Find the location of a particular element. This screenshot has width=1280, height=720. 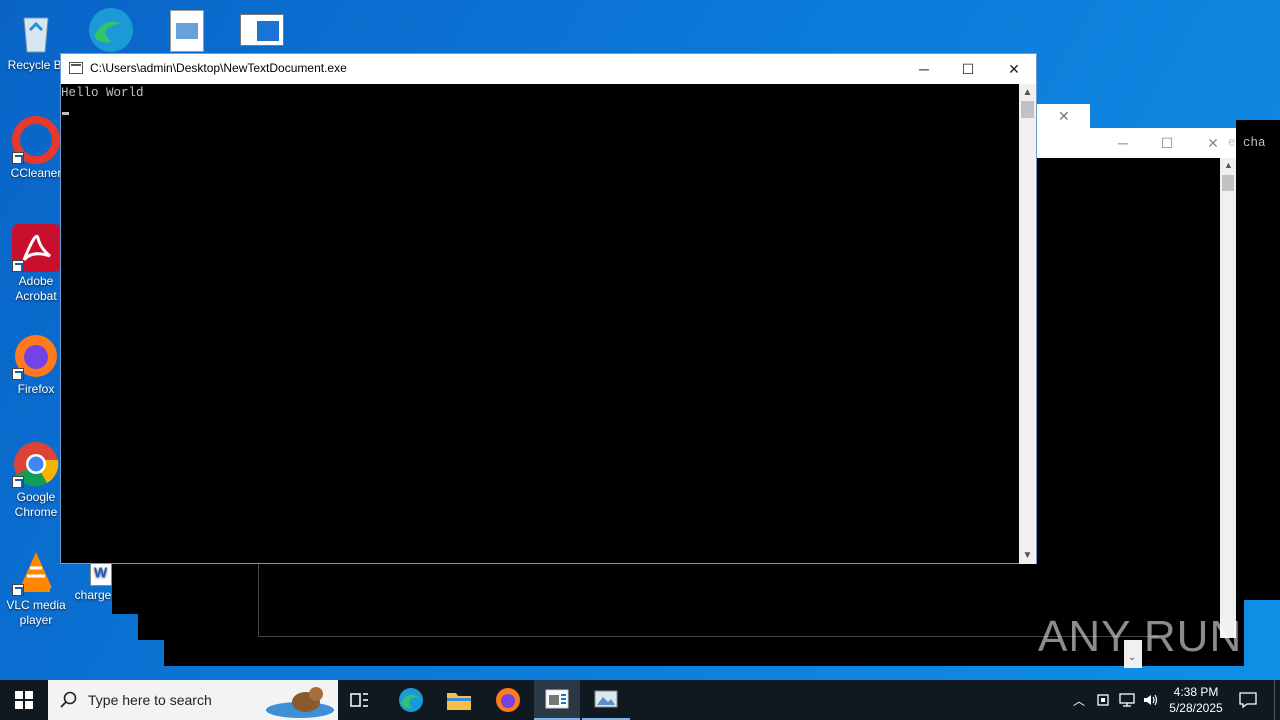

image-file-desktop-icon is located at coordinates (187, 31).